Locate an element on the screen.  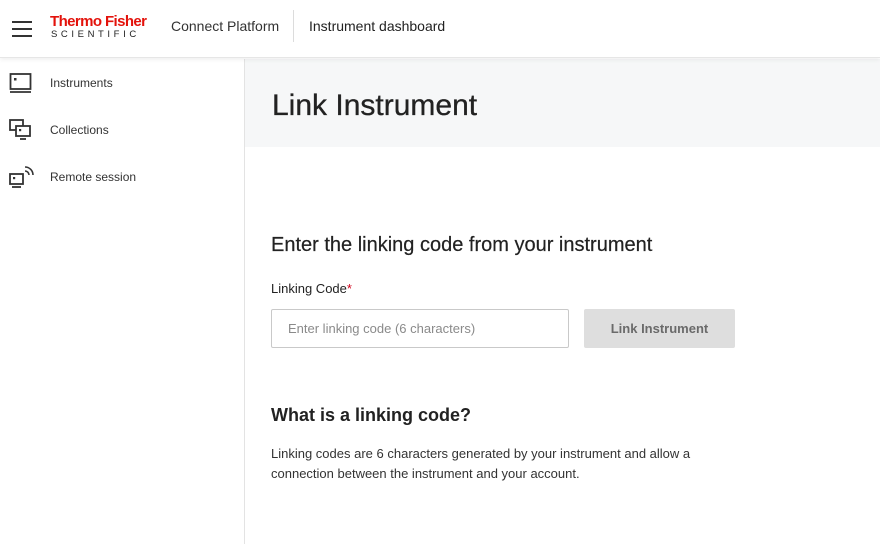
logo-brand-text: Thermo Fisher is located at coordinates (98, 21).